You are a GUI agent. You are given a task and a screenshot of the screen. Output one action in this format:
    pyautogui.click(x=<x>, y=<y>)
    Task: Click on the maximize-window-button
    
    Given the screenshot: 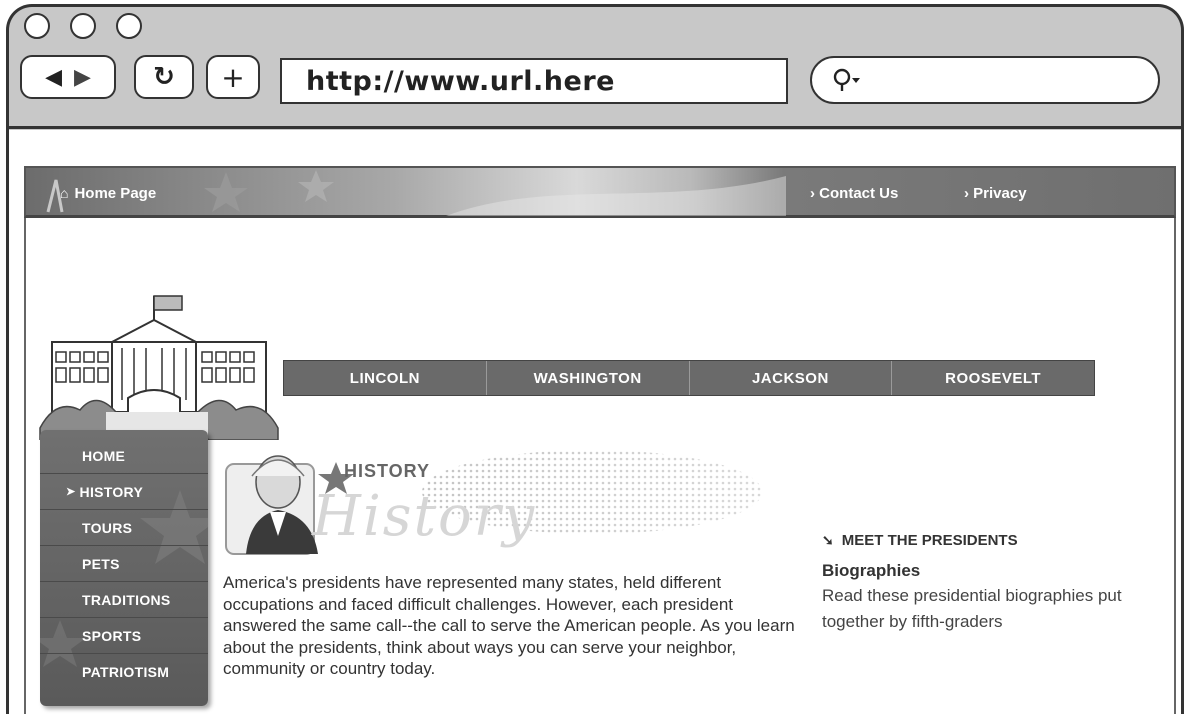 What is the action you would take?
    pyautogui.click(x=129, y=26)
    